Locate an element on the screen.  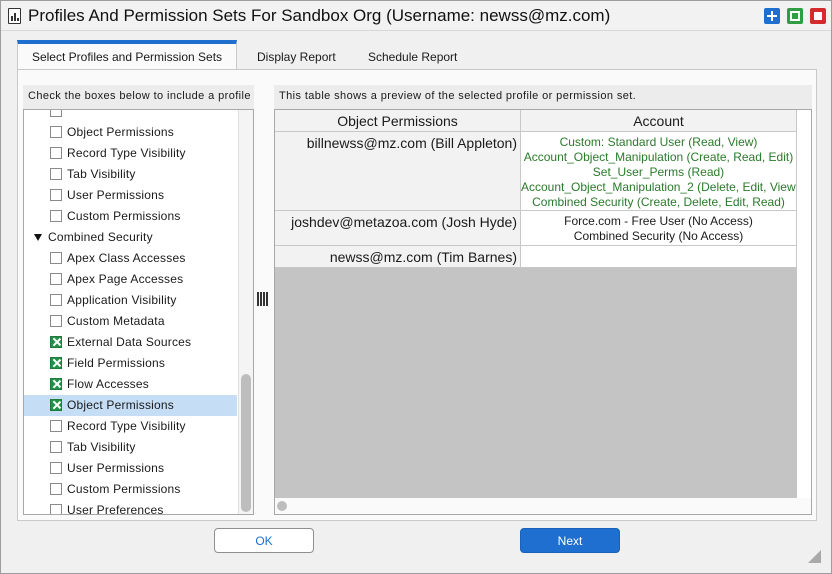
tree-group: Combined Security is located at coordinates (130, 237).